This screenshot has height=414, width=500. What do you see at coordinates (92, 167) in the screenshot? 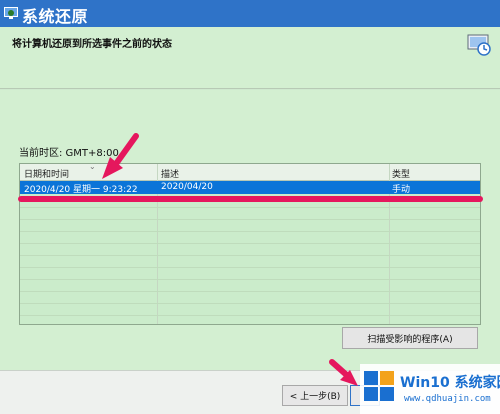
I see `sort-caret-icon: ⌄` at bounding box center [92, 167].